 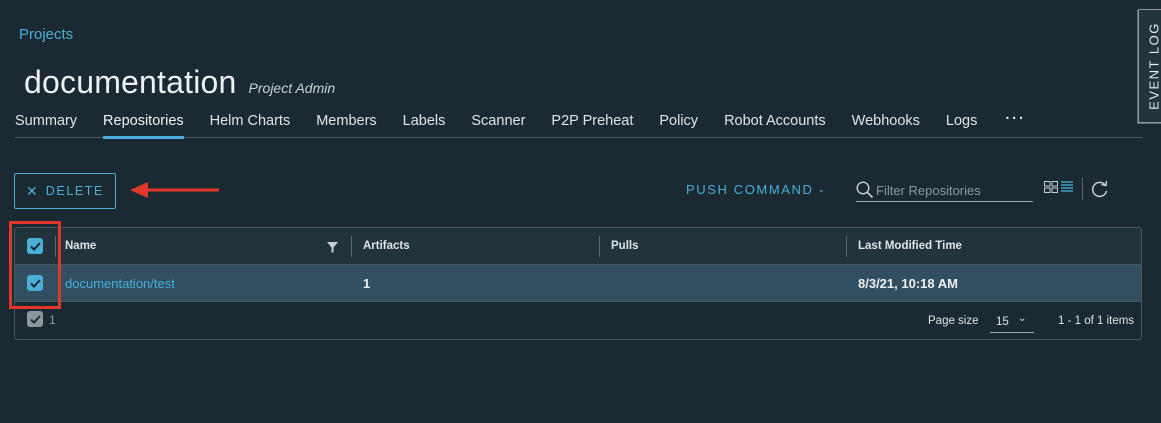 I want to click on filter-icon, so click(x=332, y=247).